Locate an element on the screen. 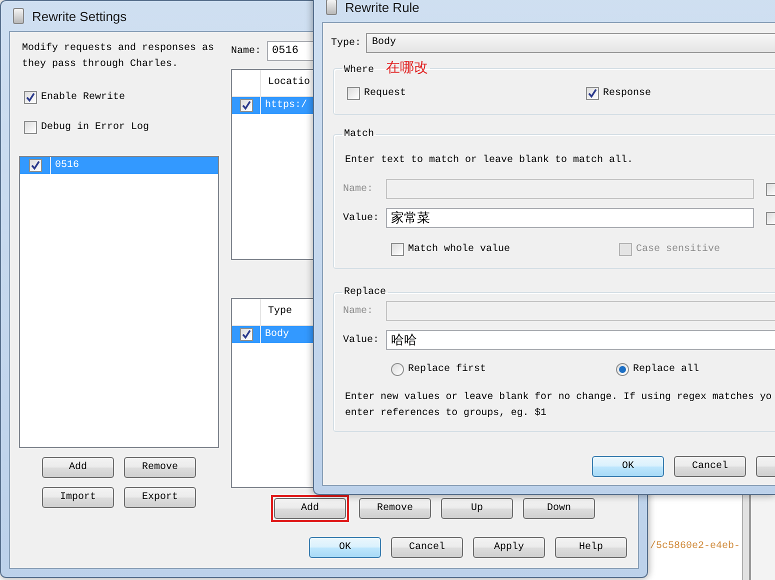 This screenshot has height=580, width=775. checkbox-label: Match whole value is located at coordinates (459, 249).